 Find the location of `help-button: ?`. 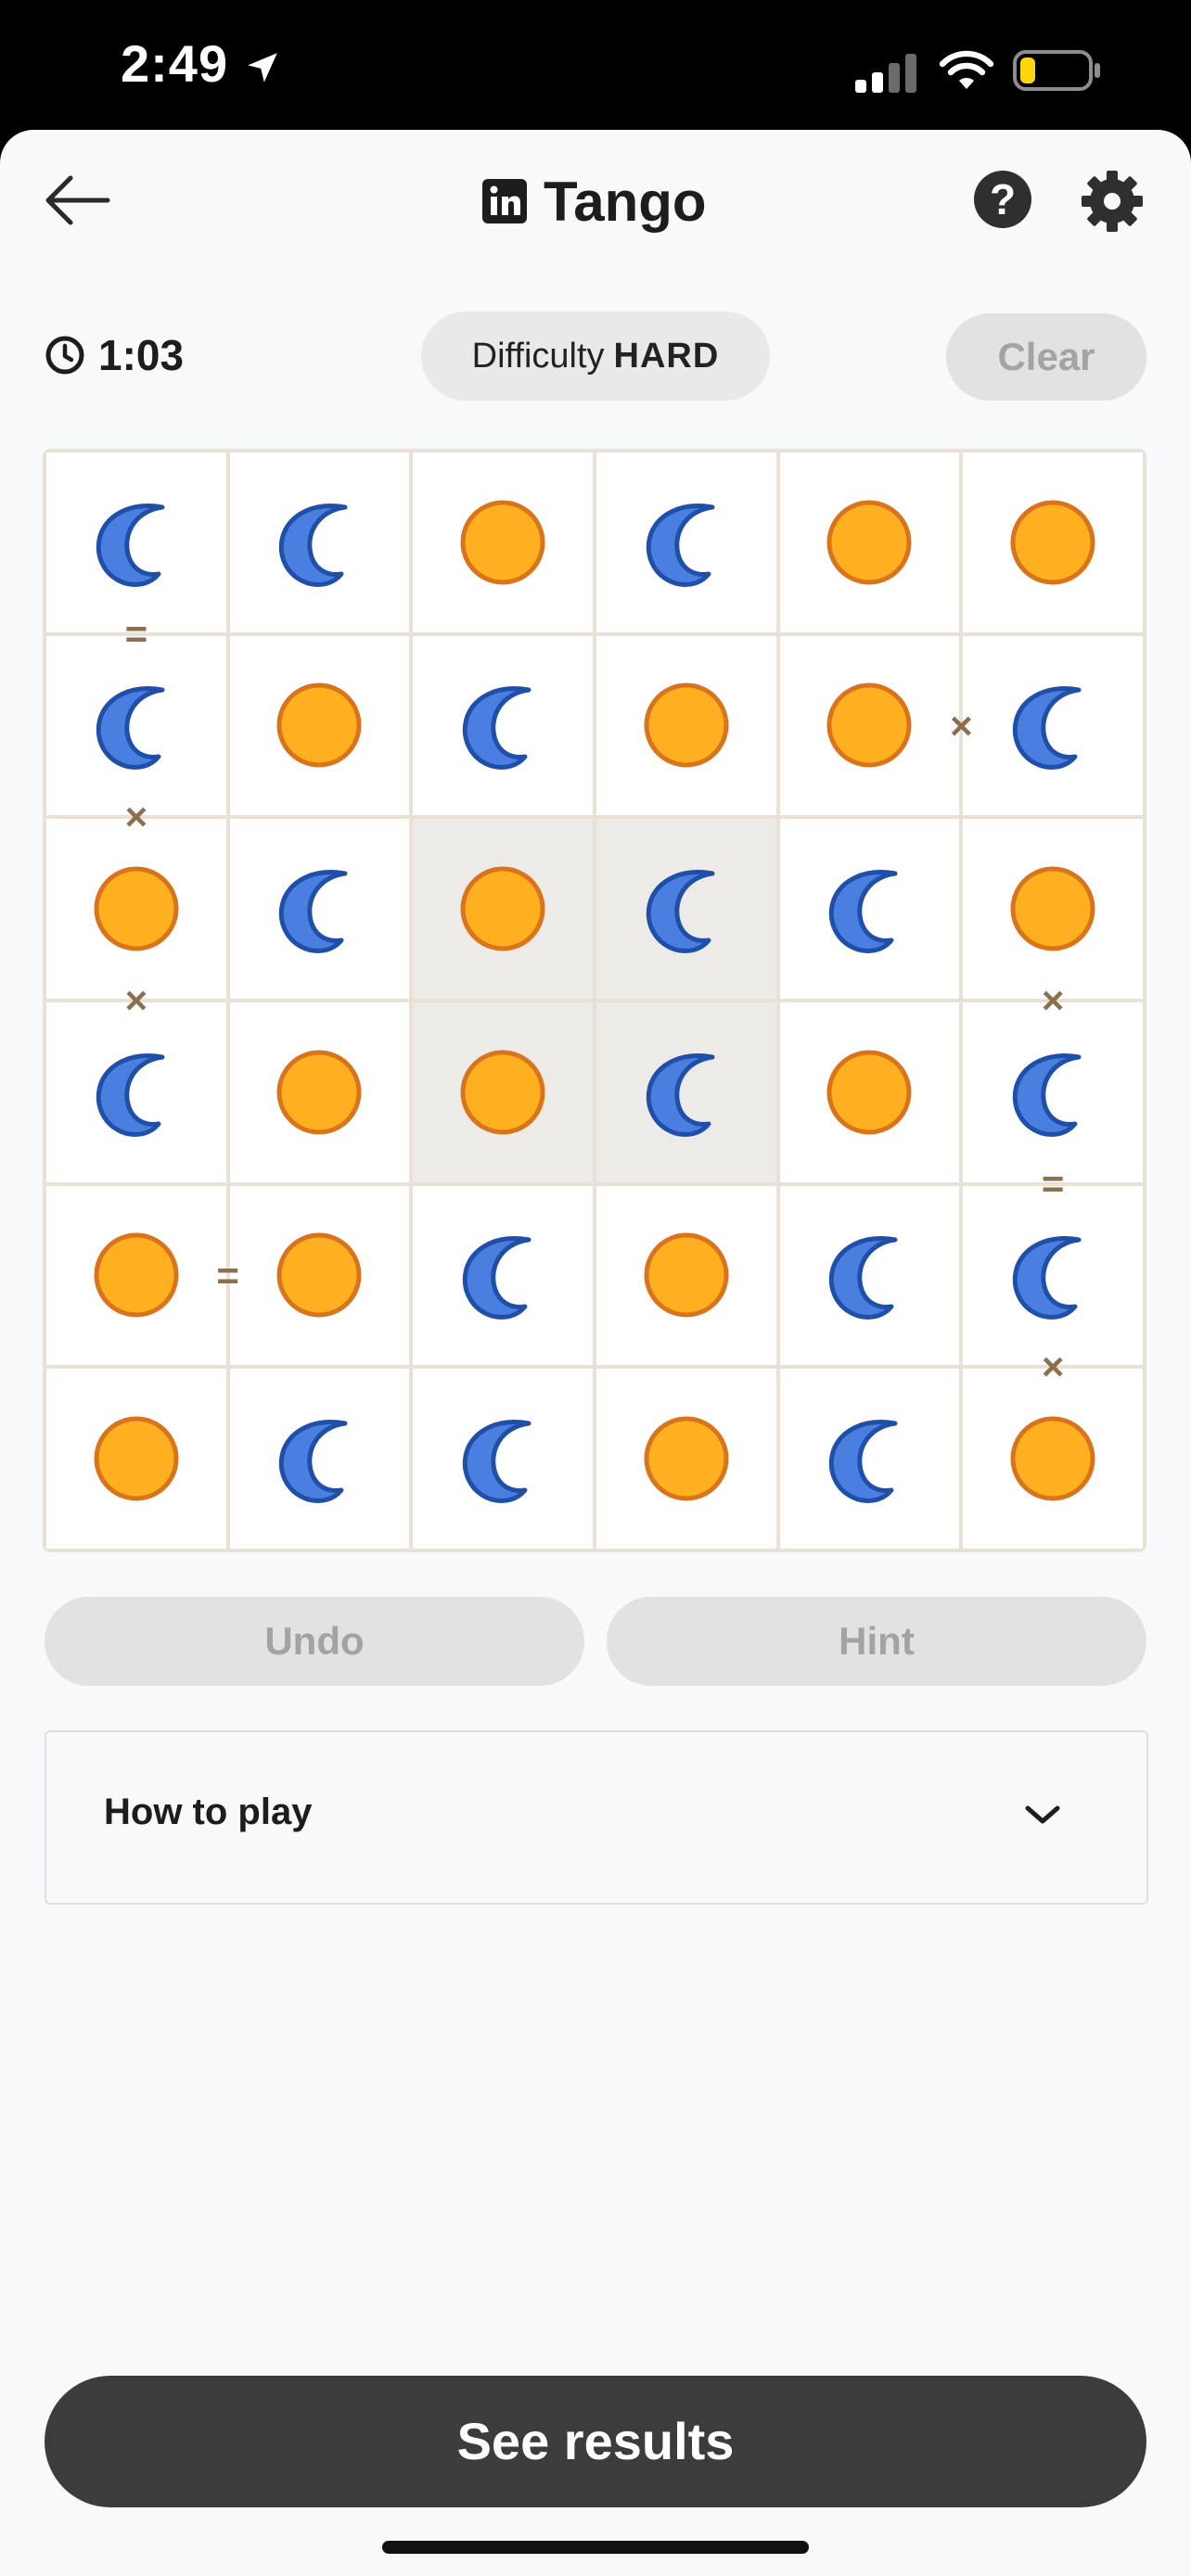

help-button: ? is located at coordinates (1003, 199).